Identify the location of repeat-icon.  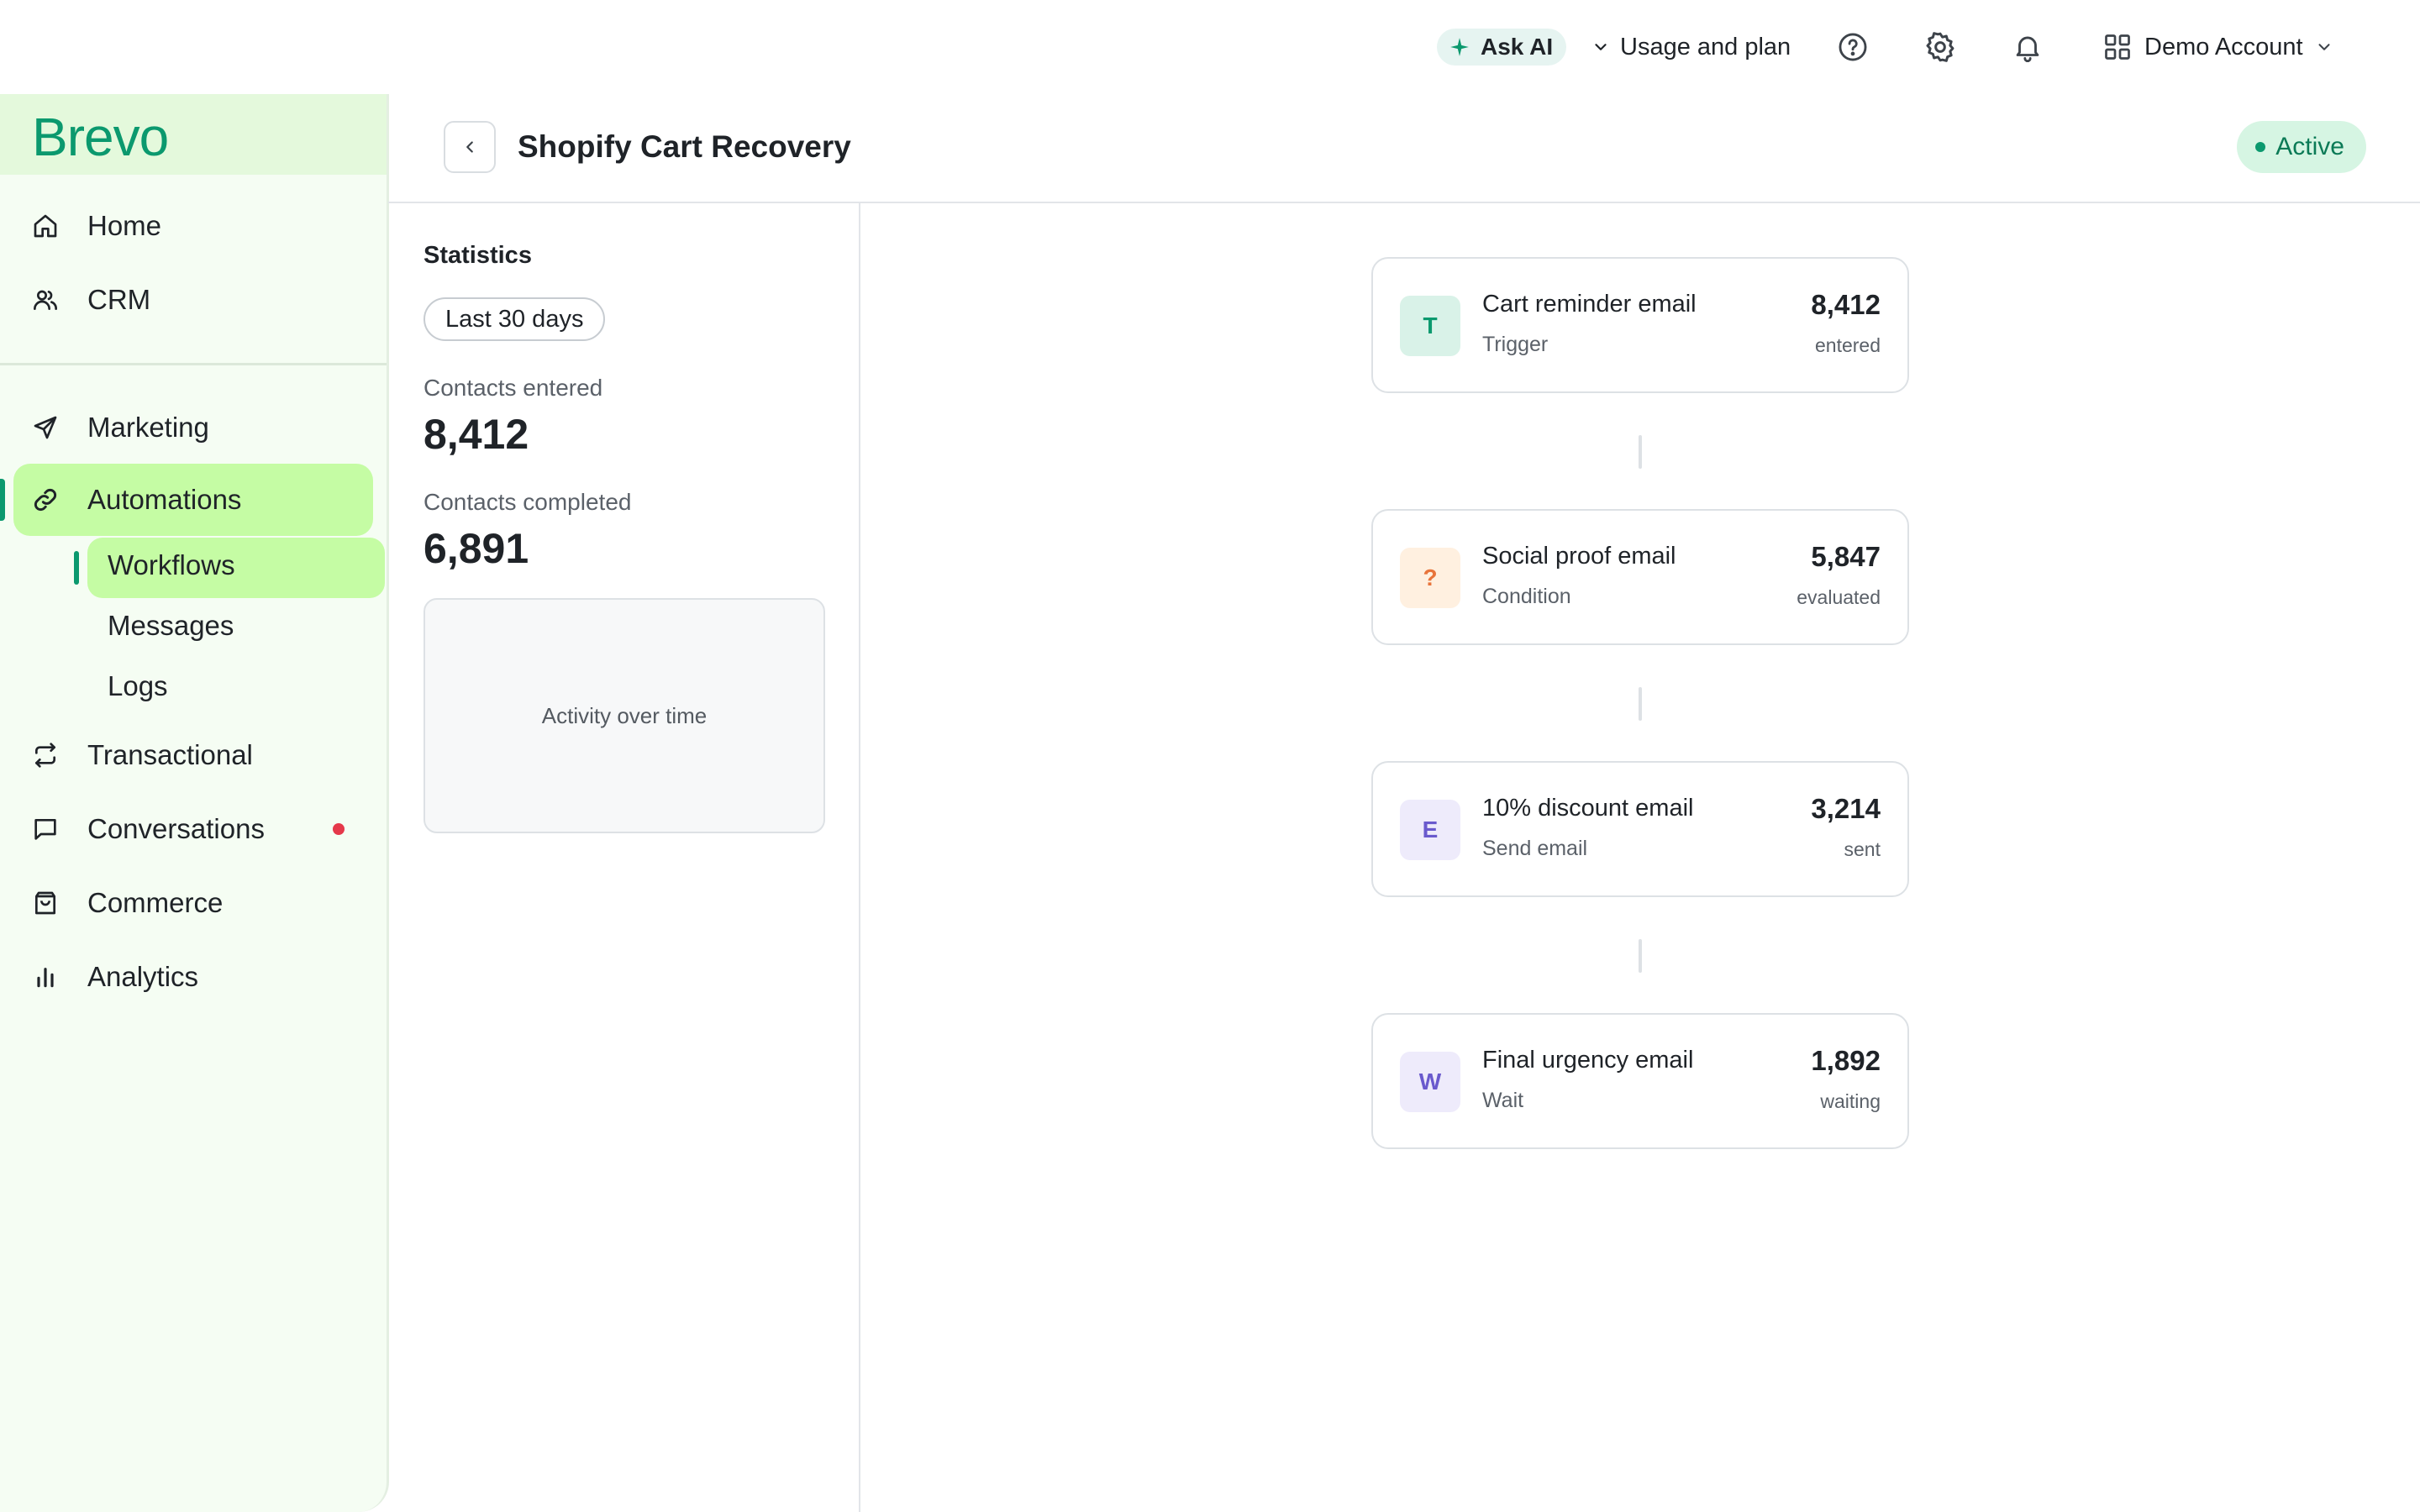
(45, 755).